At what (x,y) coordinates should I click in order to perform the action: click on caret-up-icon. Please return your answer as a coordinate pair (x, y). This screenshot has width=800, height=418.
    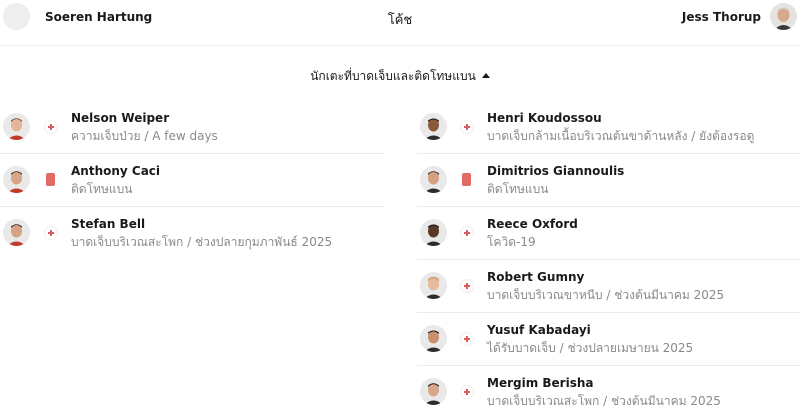
    Looking at the image, I should click on (485, 75).